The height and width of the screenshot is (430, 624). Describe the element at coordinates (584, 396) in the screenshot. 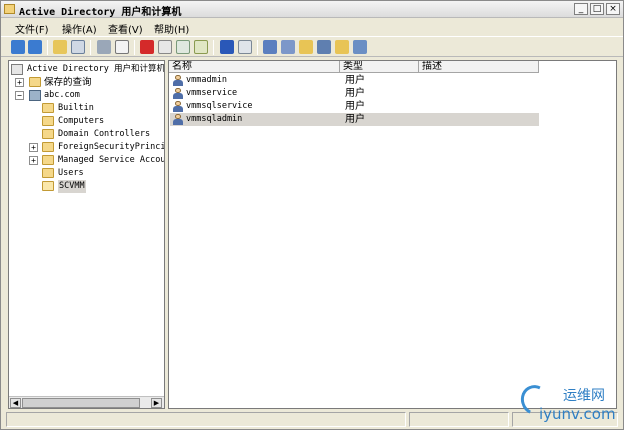

I see `watermark-text-cn: 运维网` at that location.